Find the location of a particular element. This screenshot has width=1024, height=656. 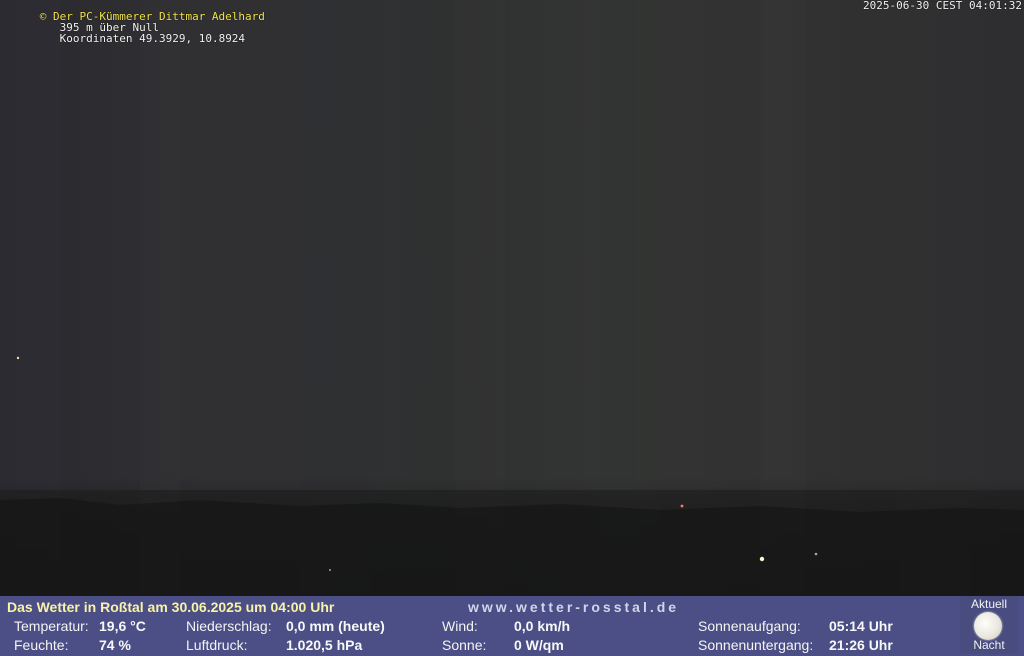

full-moon-icon is located at coordinates (988, 626).